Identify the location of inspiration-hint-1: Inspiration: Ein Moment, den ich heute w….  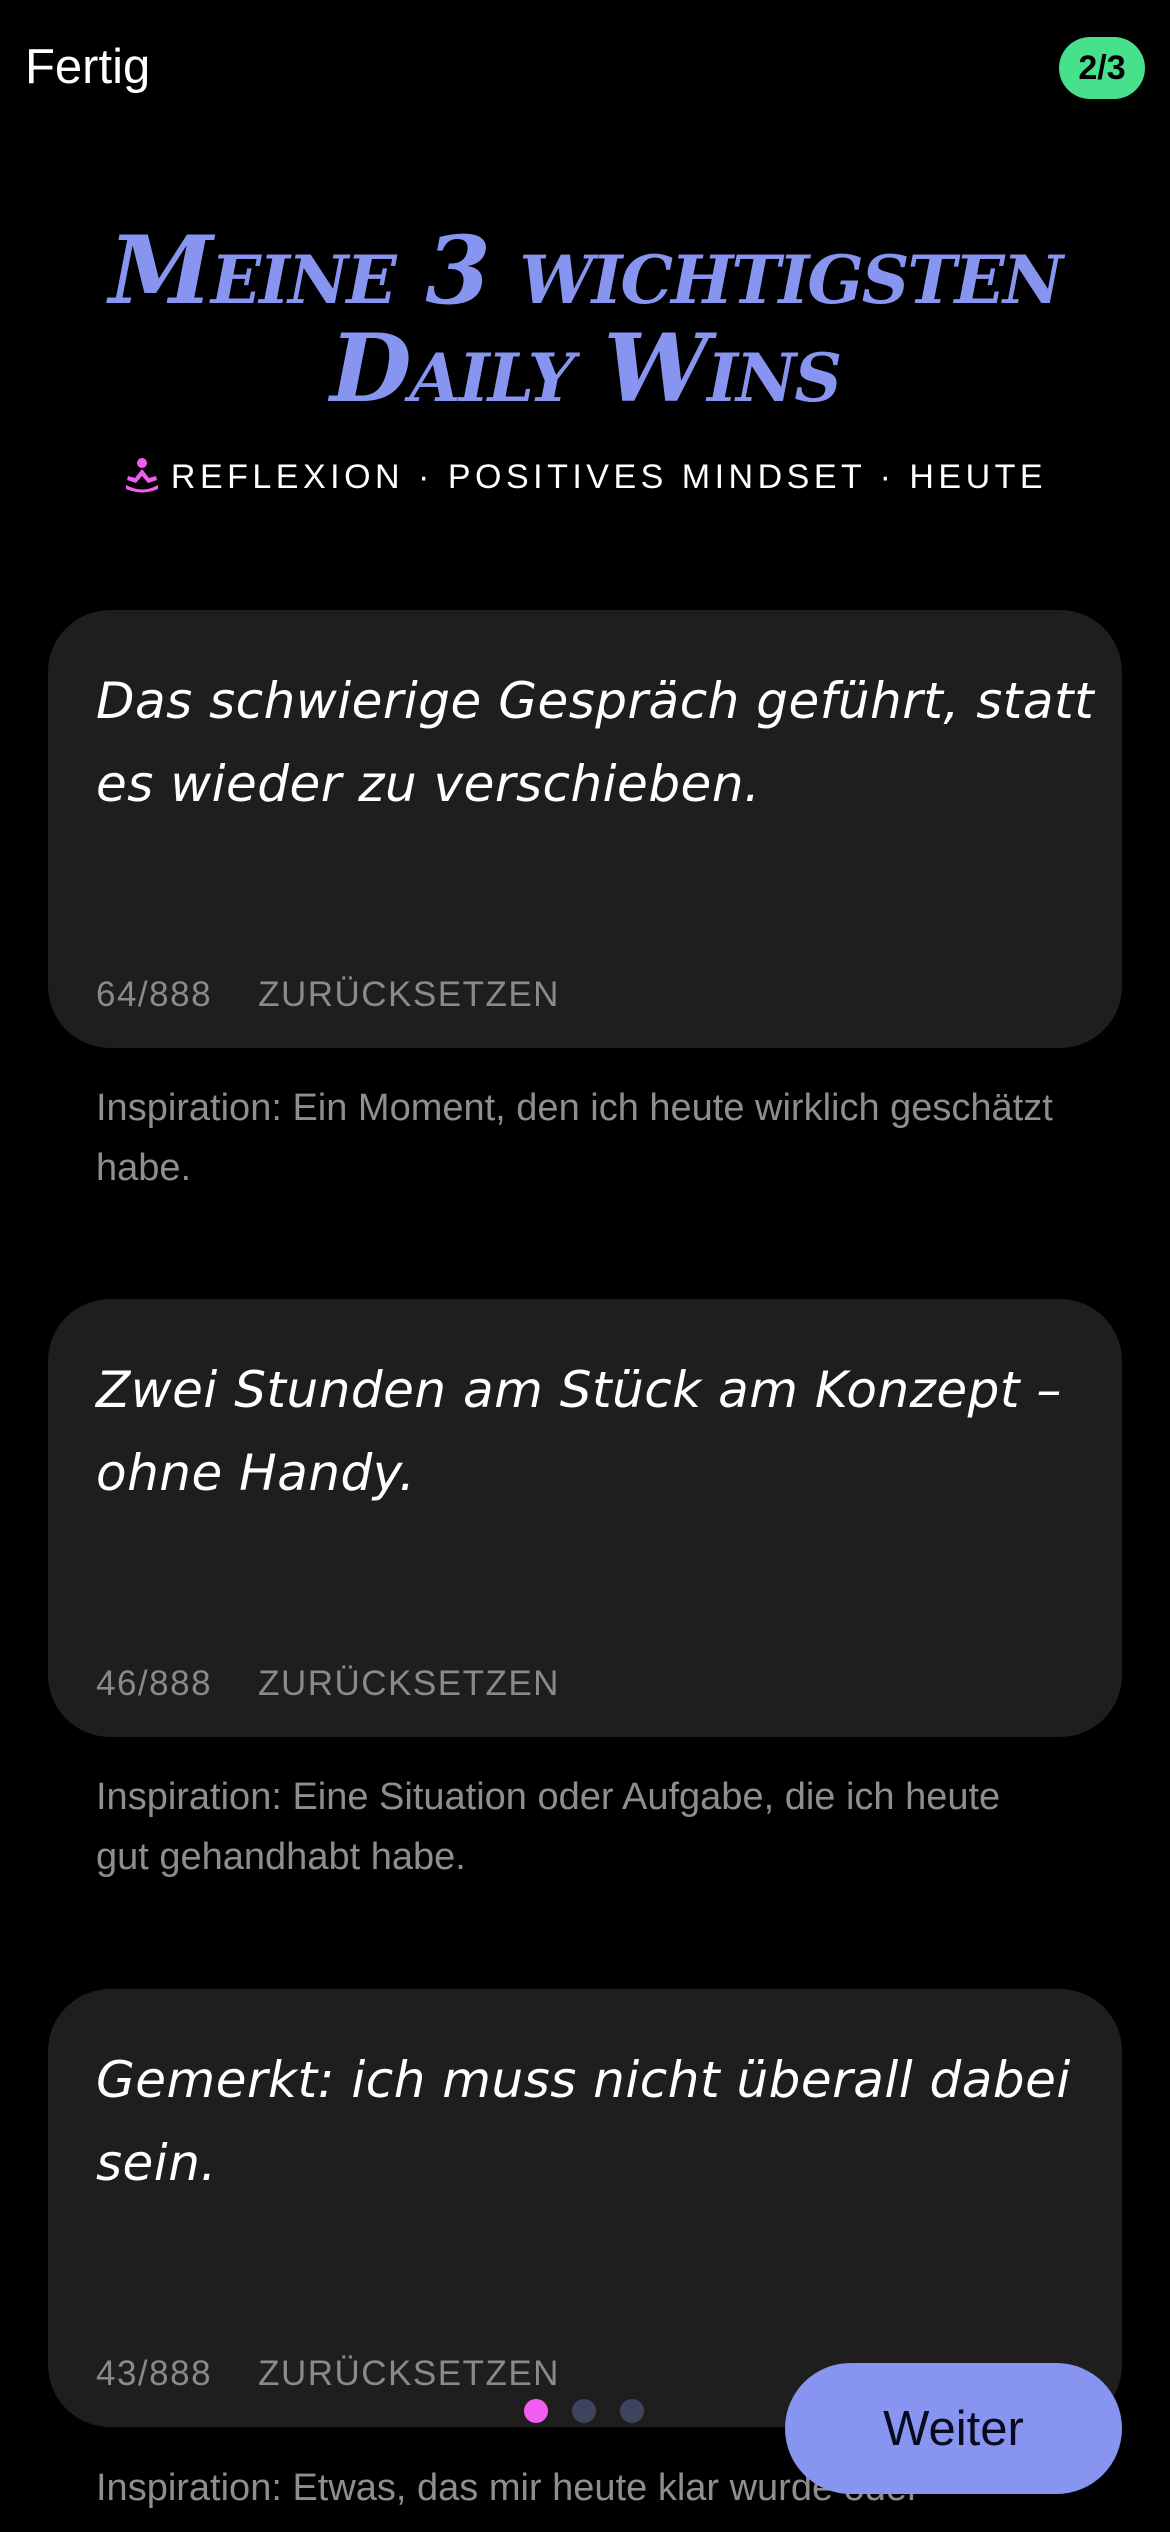
(574, 1138).